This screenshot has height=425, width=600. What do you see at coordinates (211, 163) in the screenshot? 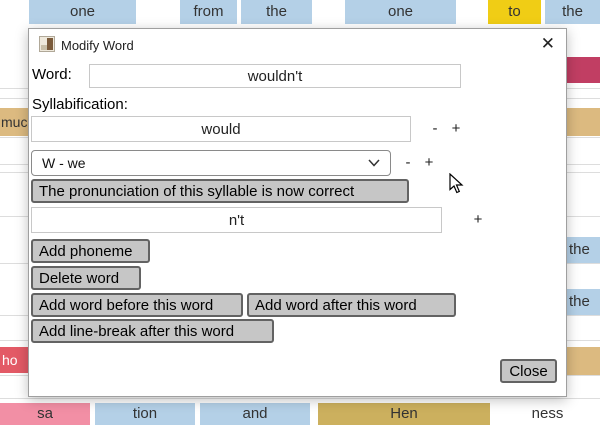
I see `phoneme-select: W - we` at bounding box center [211, 163].